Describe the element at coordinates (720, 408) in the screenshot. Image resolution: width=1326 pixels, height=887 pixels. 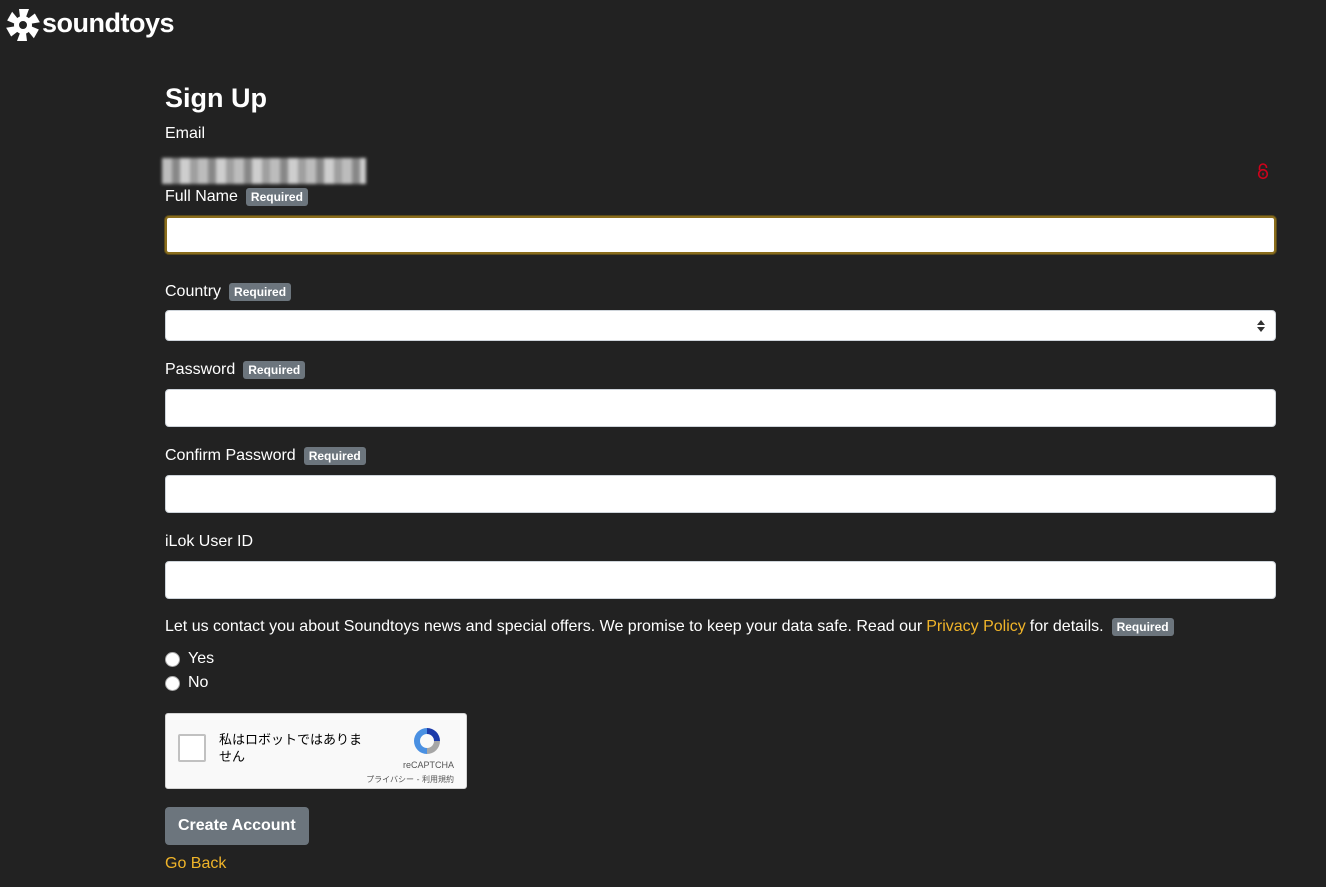
I see `password-input` at that location.